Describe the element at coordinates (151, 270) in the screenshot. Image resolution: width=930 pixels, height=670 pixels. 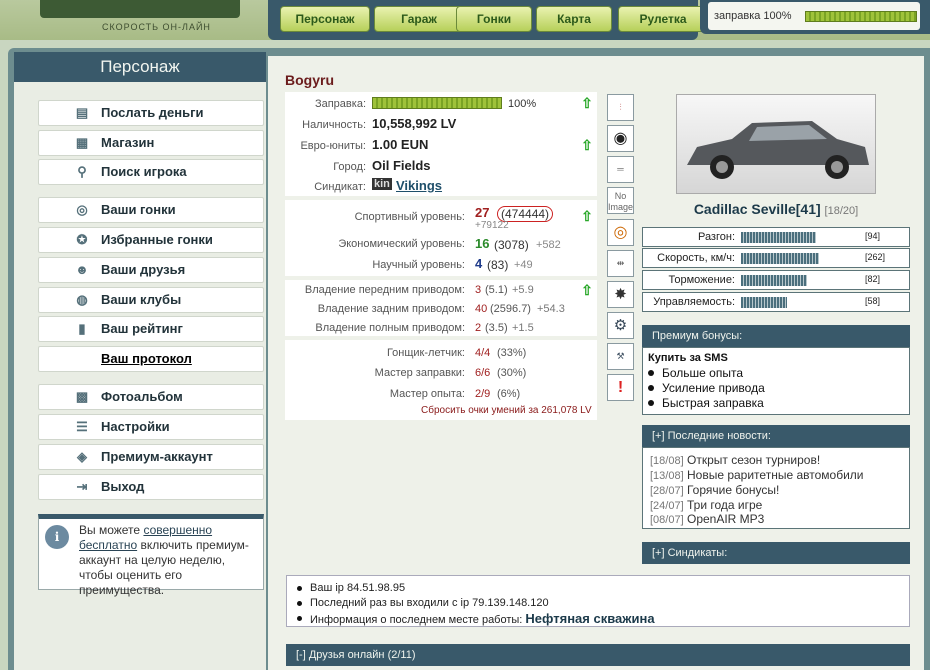
I see `menu-friends: ☻ Ваши друзья` at that location.